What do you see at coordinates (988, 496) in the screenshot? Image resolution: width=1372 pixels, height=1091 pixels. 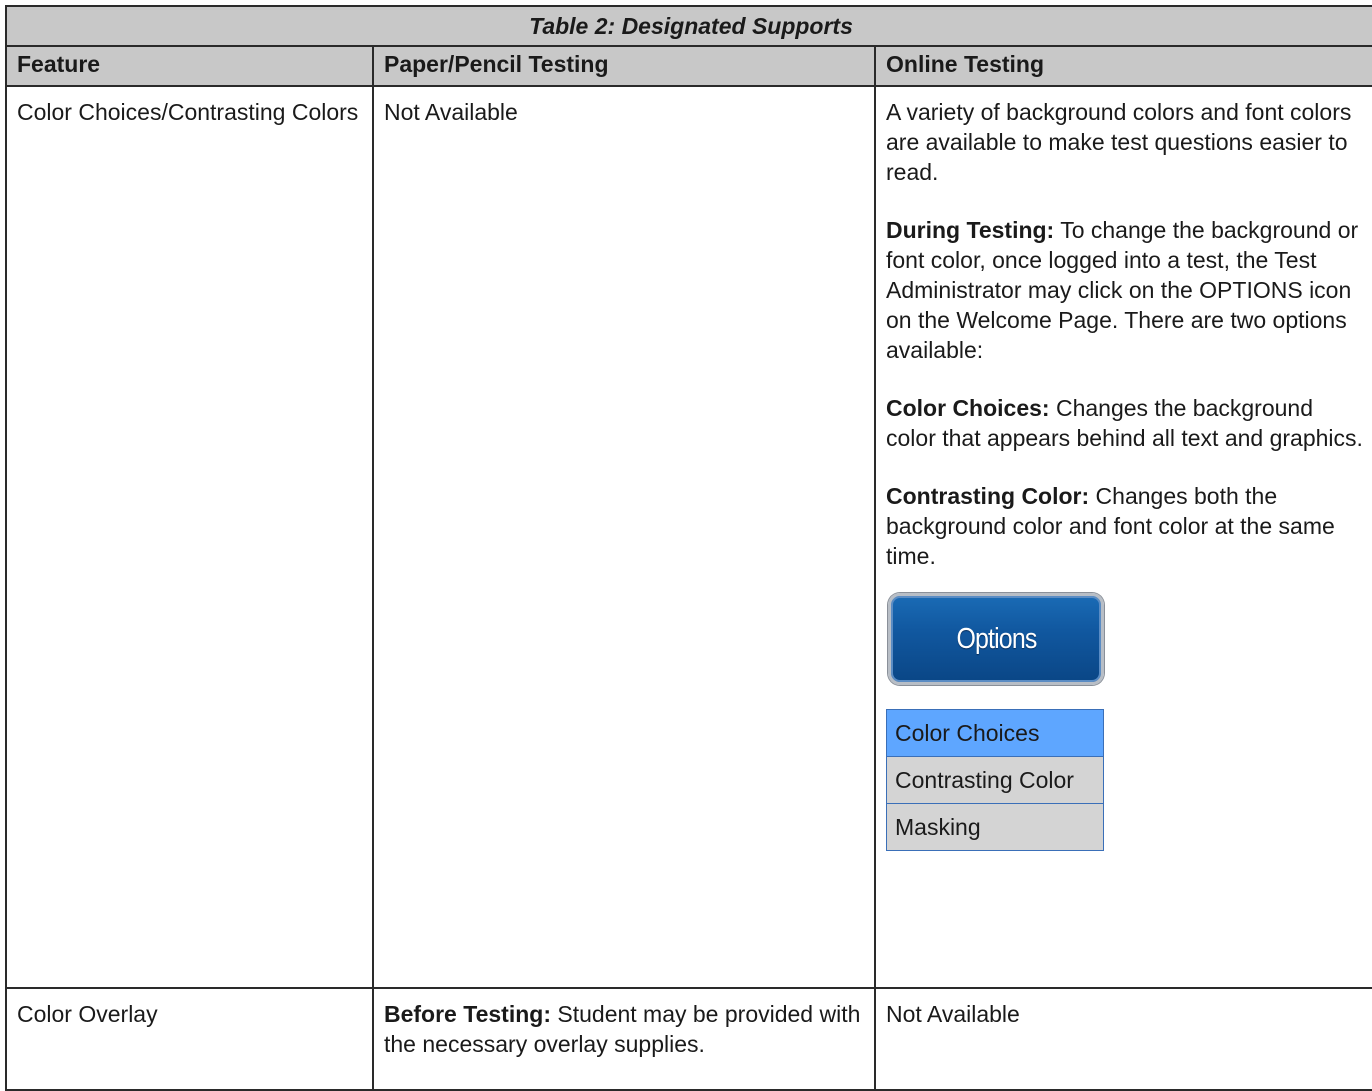 I see `contrasting-color-lead: Contrasting Color:` at bounding box center [988, 496].